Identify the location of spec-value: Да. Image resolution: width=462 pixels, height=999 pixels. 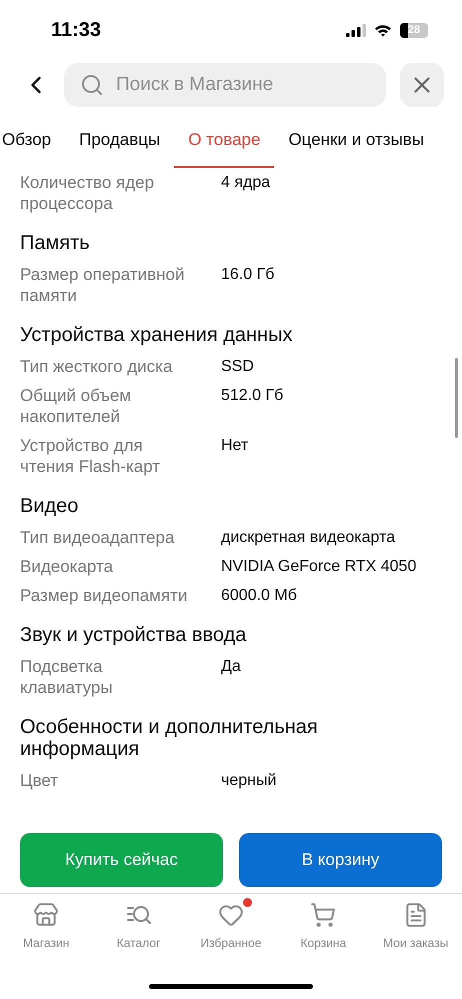
(231, 667).